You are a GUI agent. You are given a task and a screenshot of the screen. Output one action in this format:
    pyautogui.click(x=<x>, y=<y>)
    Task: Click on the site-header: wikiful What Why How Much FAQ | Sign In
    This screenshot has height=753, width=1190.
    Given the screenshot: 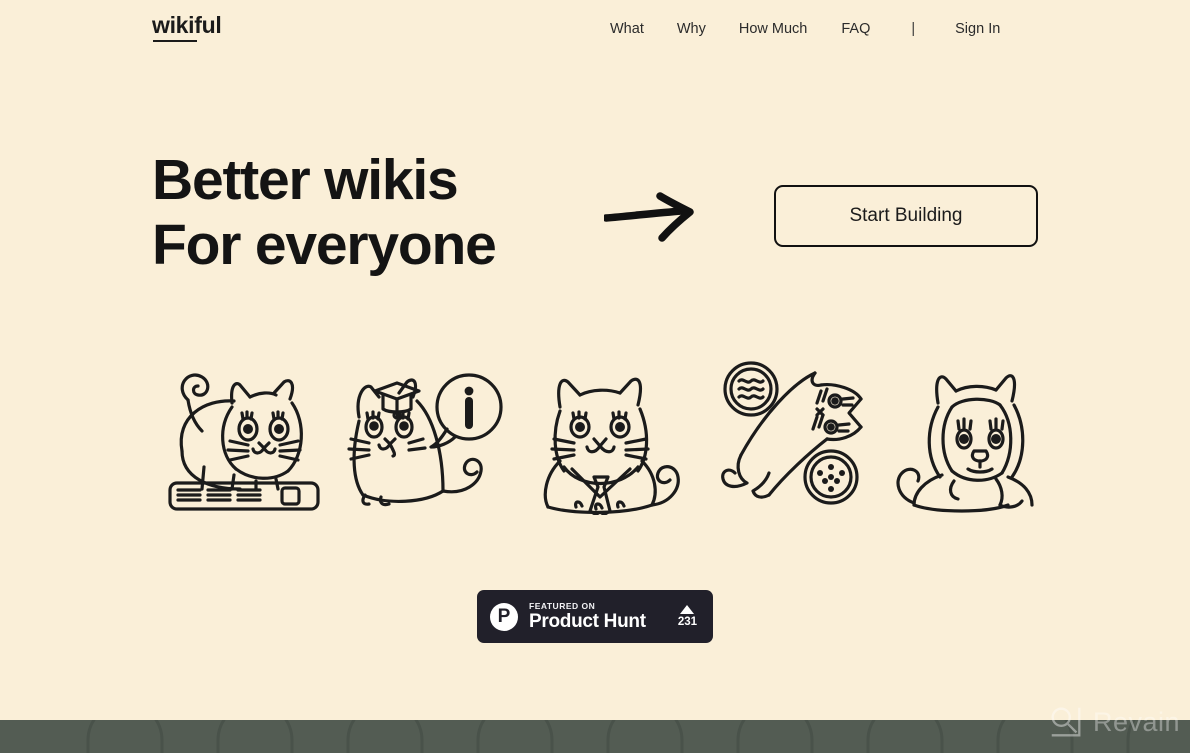 What is the action you would take?
    pyautogui.click(x=595, y=29)
    